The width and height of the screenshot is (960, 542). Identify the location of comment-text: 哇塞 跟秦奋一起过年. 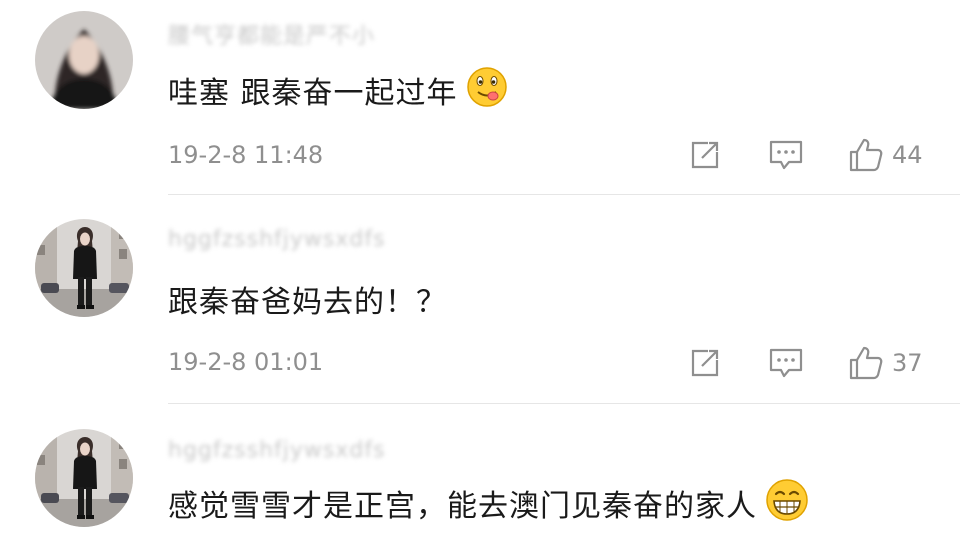
(338, 88).